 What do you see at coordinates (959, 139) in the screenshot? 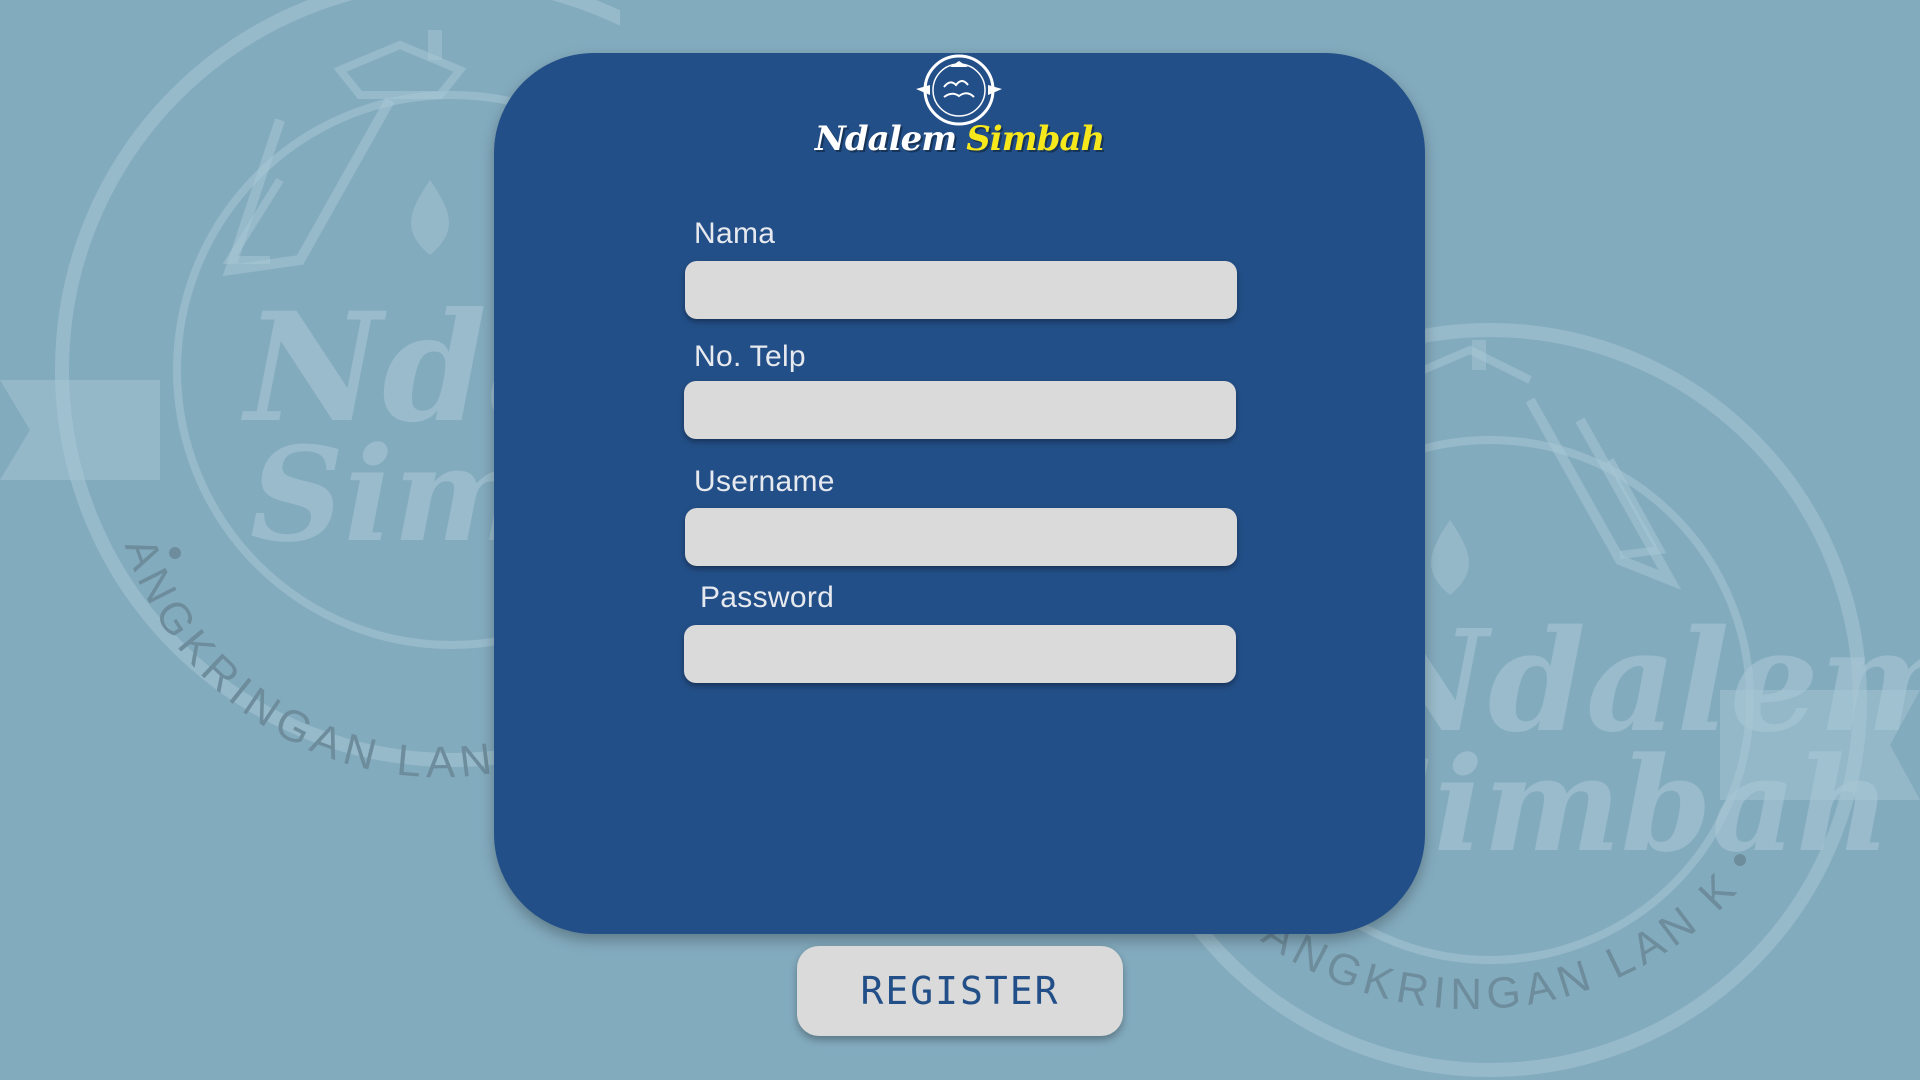
I see `brand-wordmark: Ndalem Simbah` at bounding box center [959, 139].